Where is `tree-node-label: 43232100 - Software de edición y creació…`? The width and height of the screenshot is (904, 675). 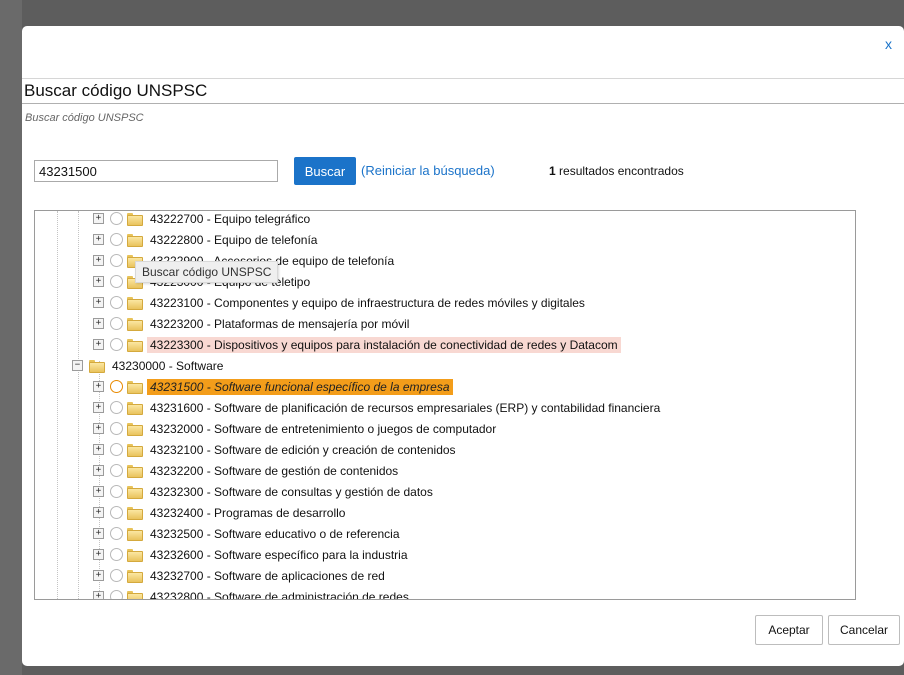 tree-node-label: 43232100 - Software de edición y creació… is located at coordinates (303, 450).